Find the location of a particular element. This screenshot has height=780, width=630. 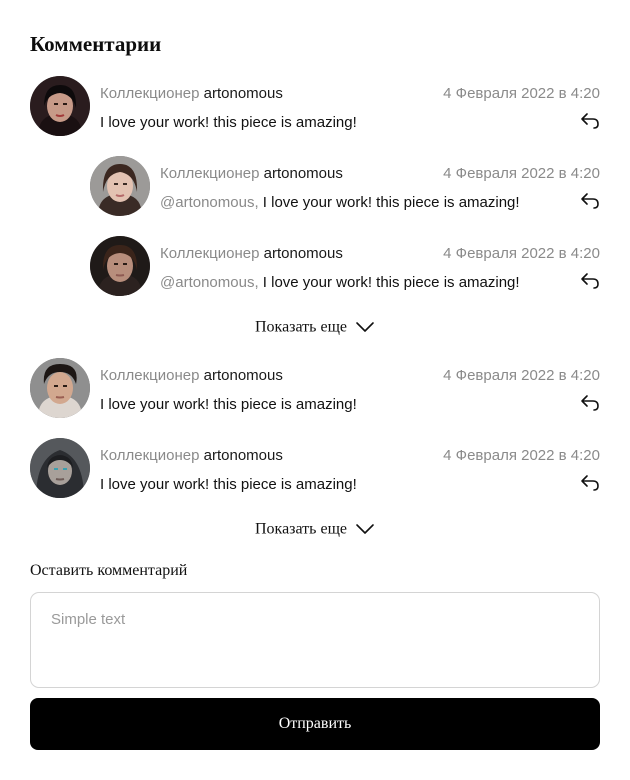

leave-comment-label: Оставить комментарий is located at coordinates (109, 570).